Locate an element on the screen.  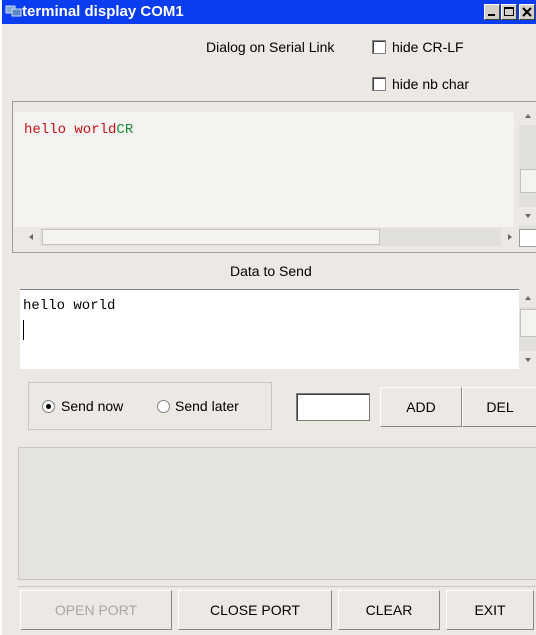
maximize-icon is located at coordinates (509, 11).